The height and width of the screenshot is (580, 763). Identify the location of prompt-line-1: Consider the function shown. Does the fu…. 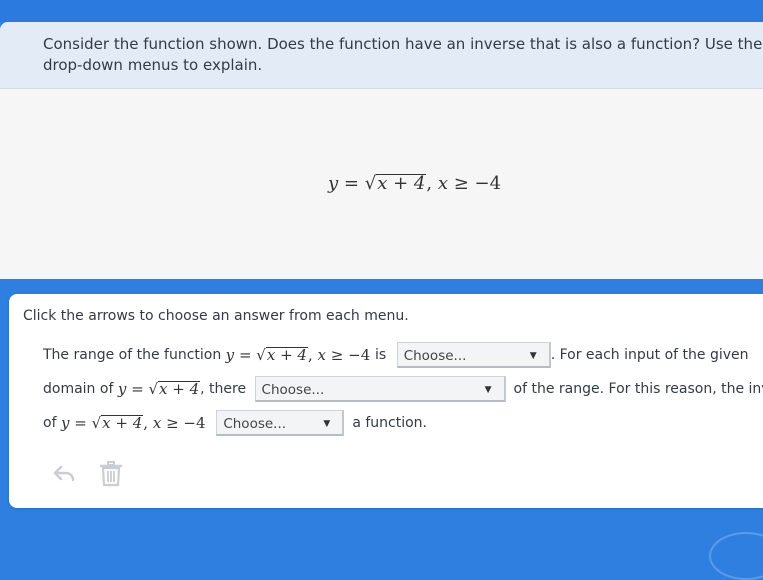
(403, 44).